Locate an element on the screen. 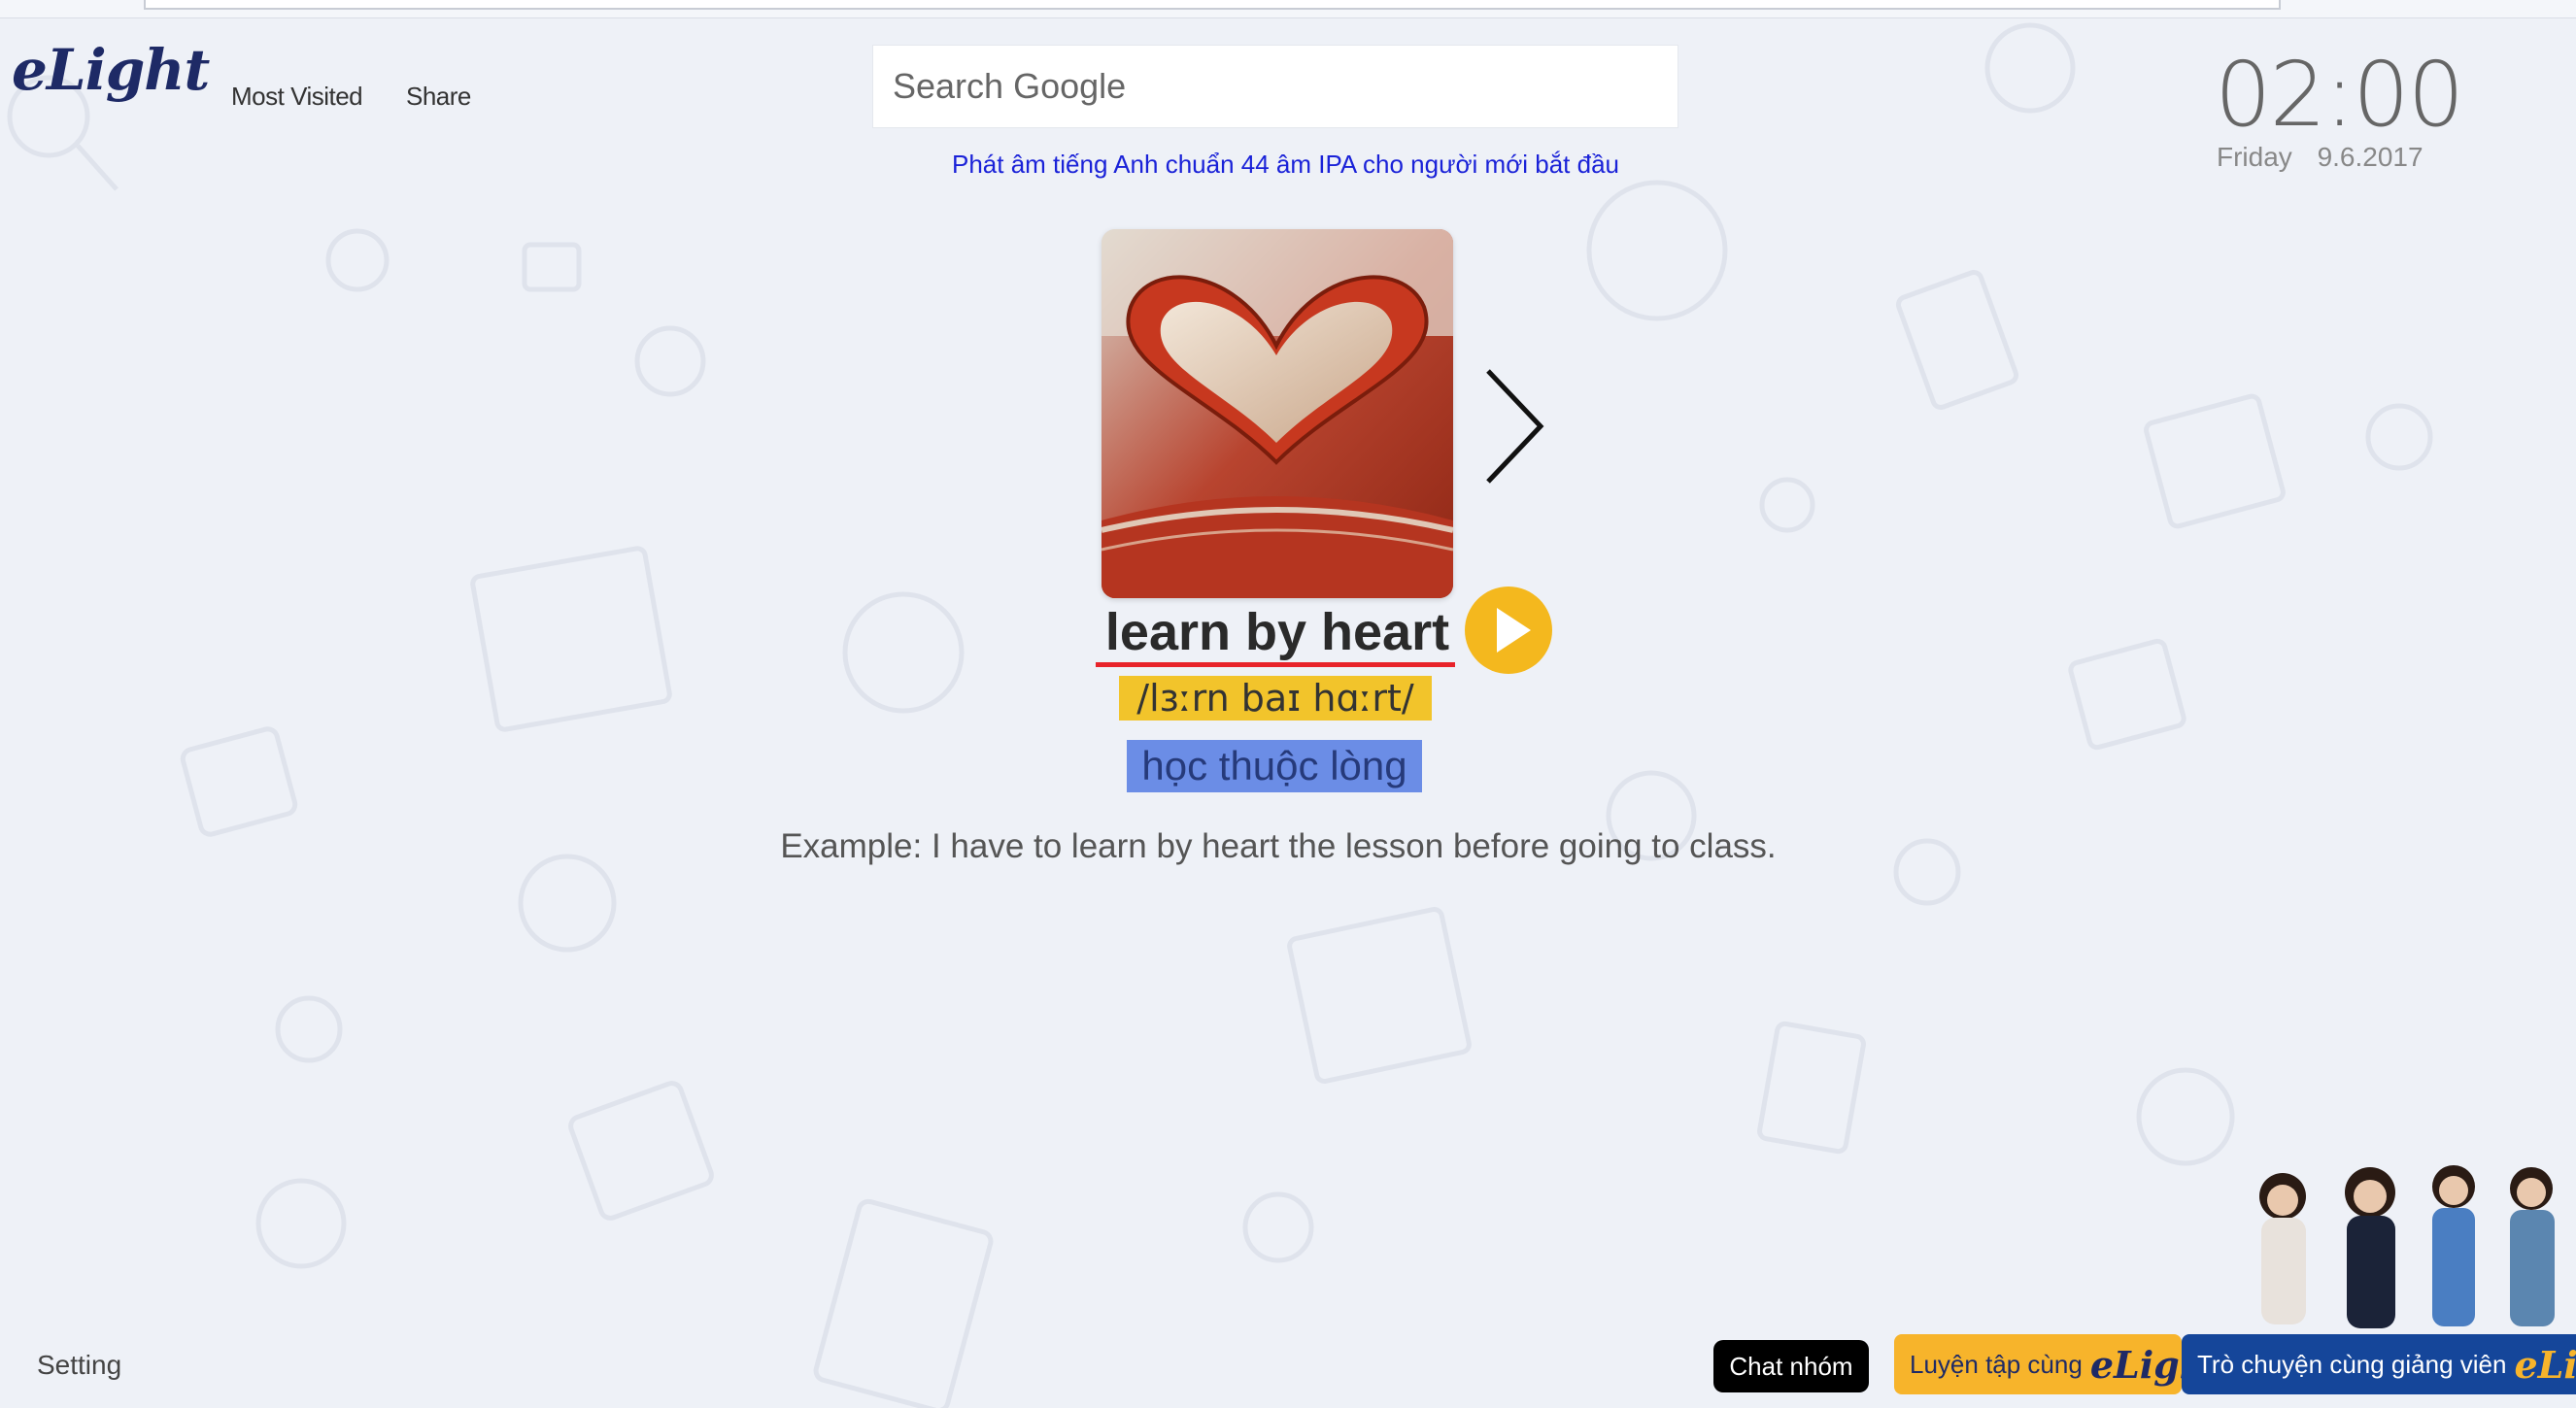 The image size is (2576, 1408). setting-link: Setting is located at coordinates (79, 1365).